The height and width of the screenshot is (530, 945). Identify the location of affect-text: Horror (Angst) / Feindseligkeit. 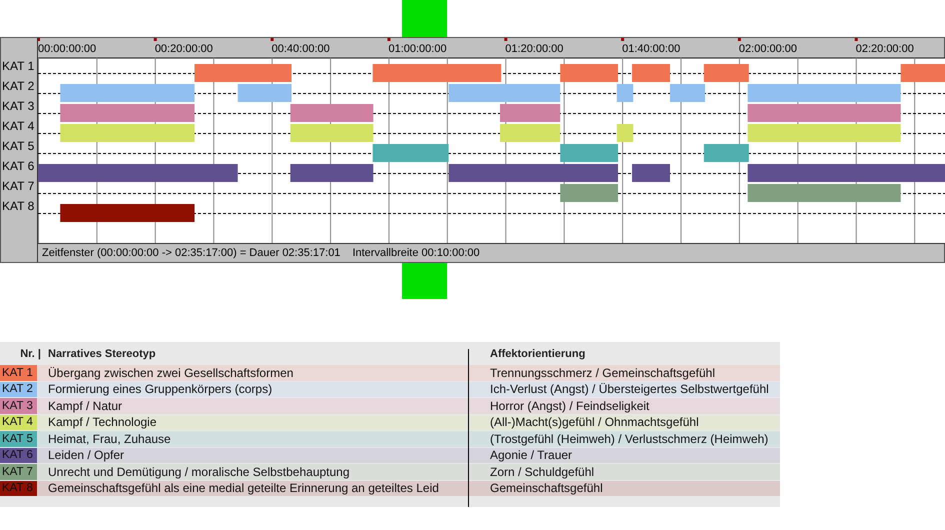
(569, 405).